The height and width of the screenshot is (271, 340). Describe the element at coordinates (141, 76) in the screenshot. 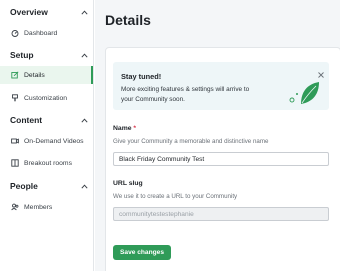

I see `notice-title: Stay tuned!` at that location.